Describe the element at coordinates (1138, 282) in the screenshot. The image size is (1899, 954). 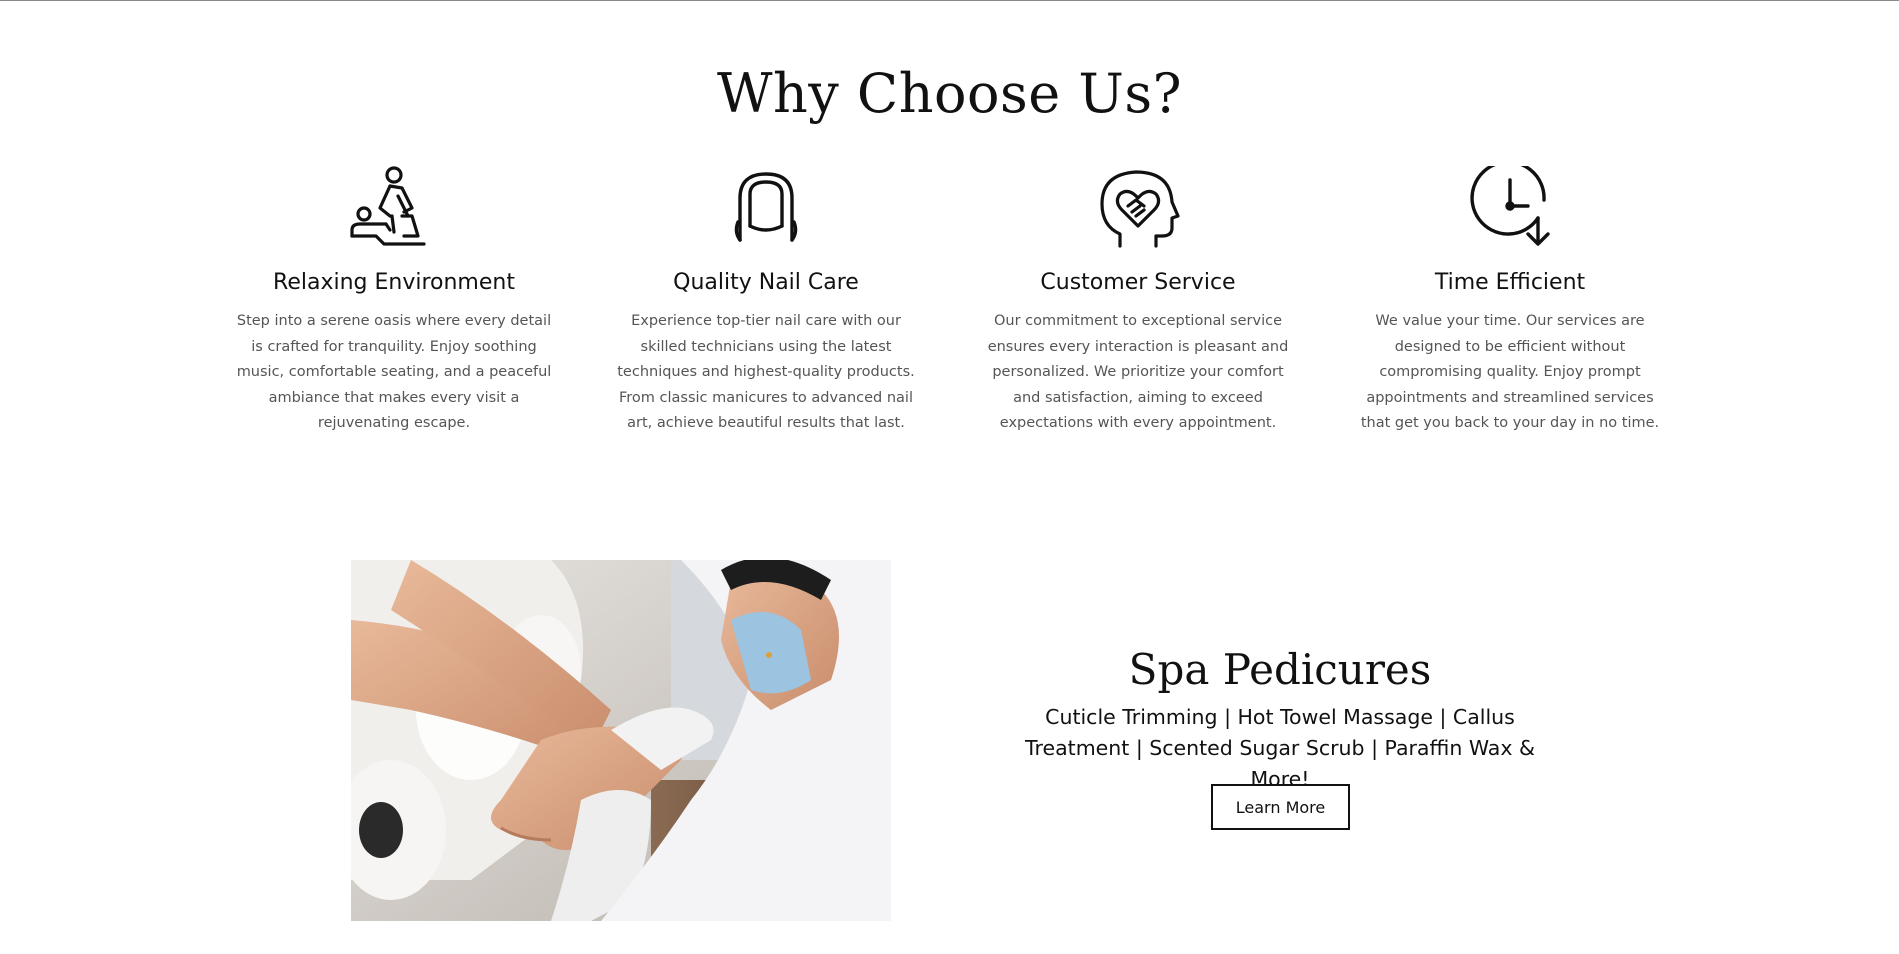
I see `feature-title: Customer Service` at that location.